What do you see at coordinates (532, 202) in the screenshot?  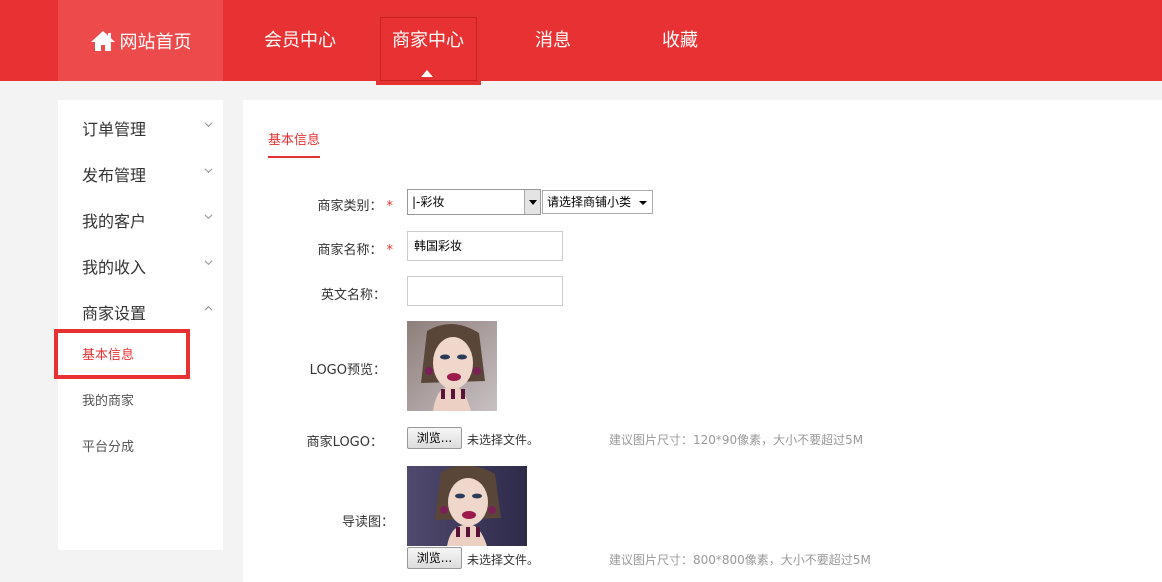 I see `dropdown-arrow-icon` at bounding box center [532, 202].